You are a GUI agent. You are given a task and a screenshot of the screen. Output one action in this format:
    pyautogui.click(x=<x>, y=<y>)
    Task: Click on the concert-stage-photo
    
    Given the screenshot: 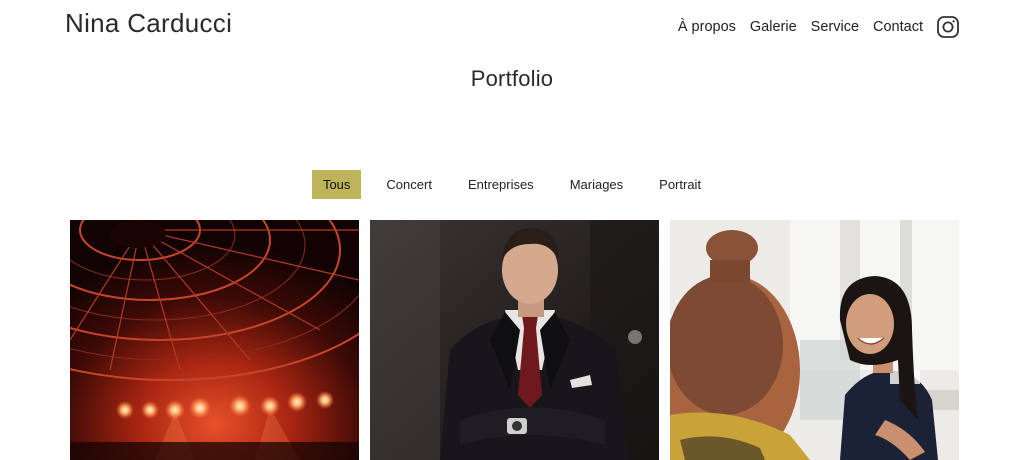 What is the action you would take?
    pyautogui.click(x=214, y=340)
    